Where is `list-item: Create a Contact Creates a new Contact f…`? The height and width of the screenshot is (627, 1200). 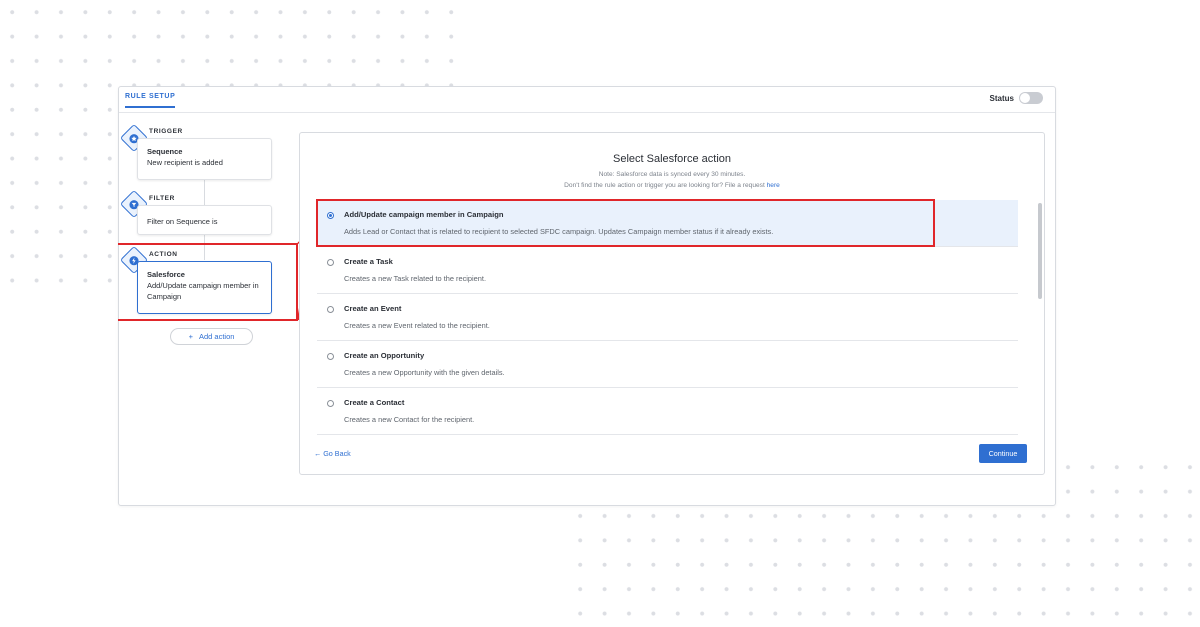 list-item: Create a Contact Creates a new Contact f… is located at coordinates (667, 411).